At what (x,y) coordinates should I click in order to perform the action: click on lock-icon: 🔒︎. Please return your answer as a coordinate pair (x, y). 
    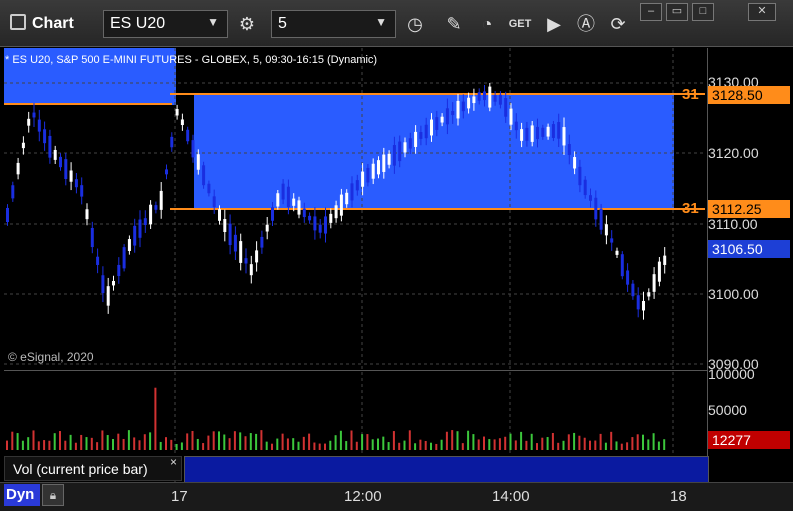
    Looking at the image, I should click on (53, 495).